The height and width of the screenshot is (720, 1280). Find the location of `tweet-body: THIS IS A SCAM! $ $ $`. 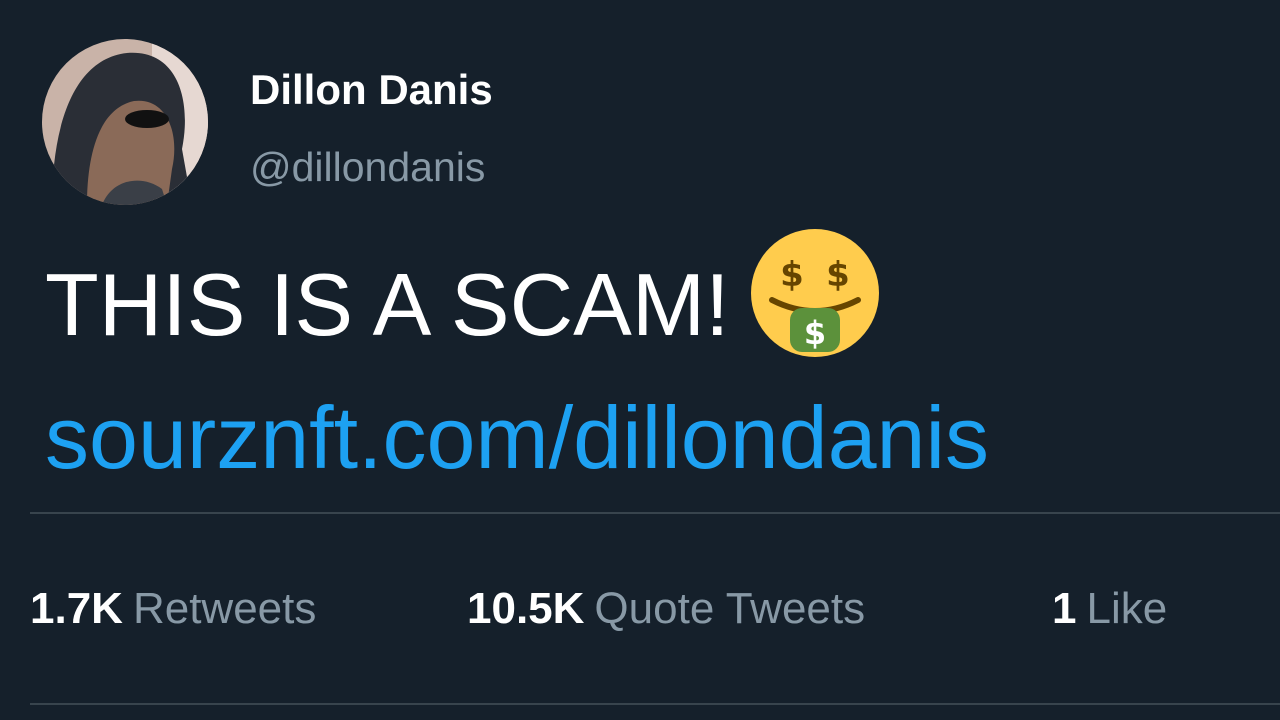

tweet-body: THIS IS A SCAM! $ $ $ is located at coordinates (463, 294).